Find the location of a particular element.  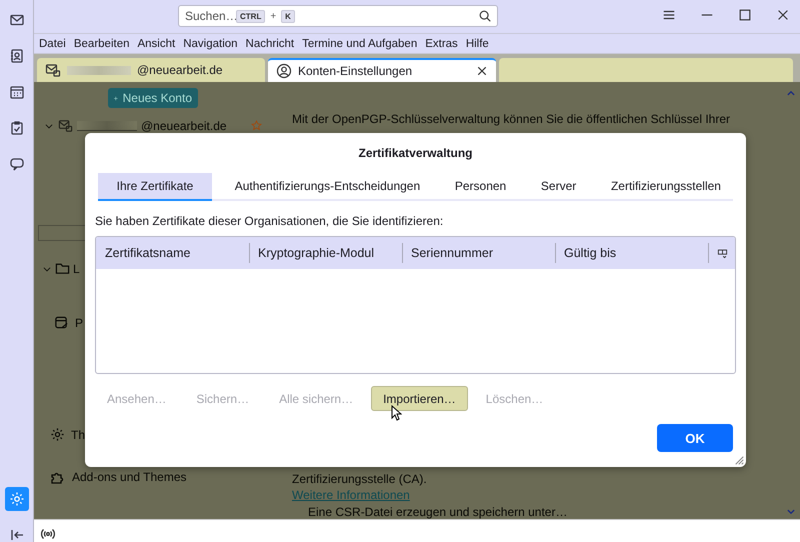

chat-icon is located at coordinates (16, 164).